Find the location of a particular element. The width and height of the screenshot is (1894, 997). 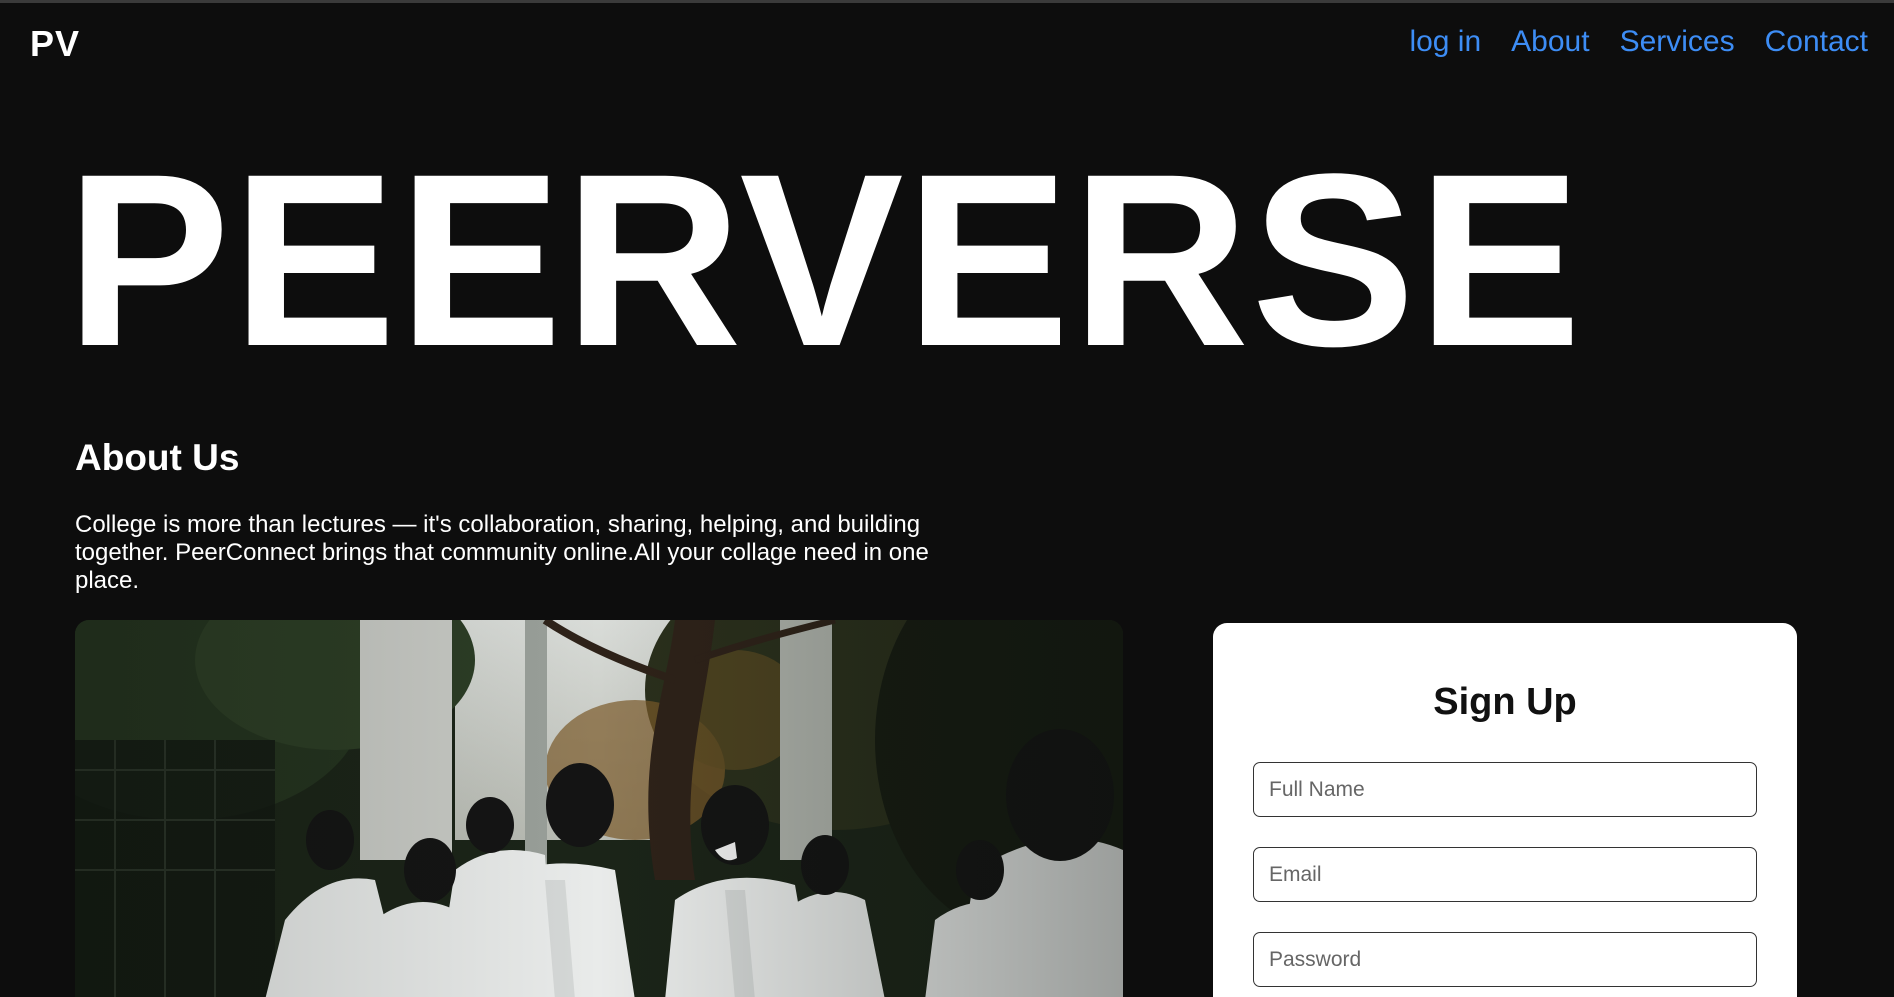

nav-services-link: Services is located at coordinates (1677, 42).